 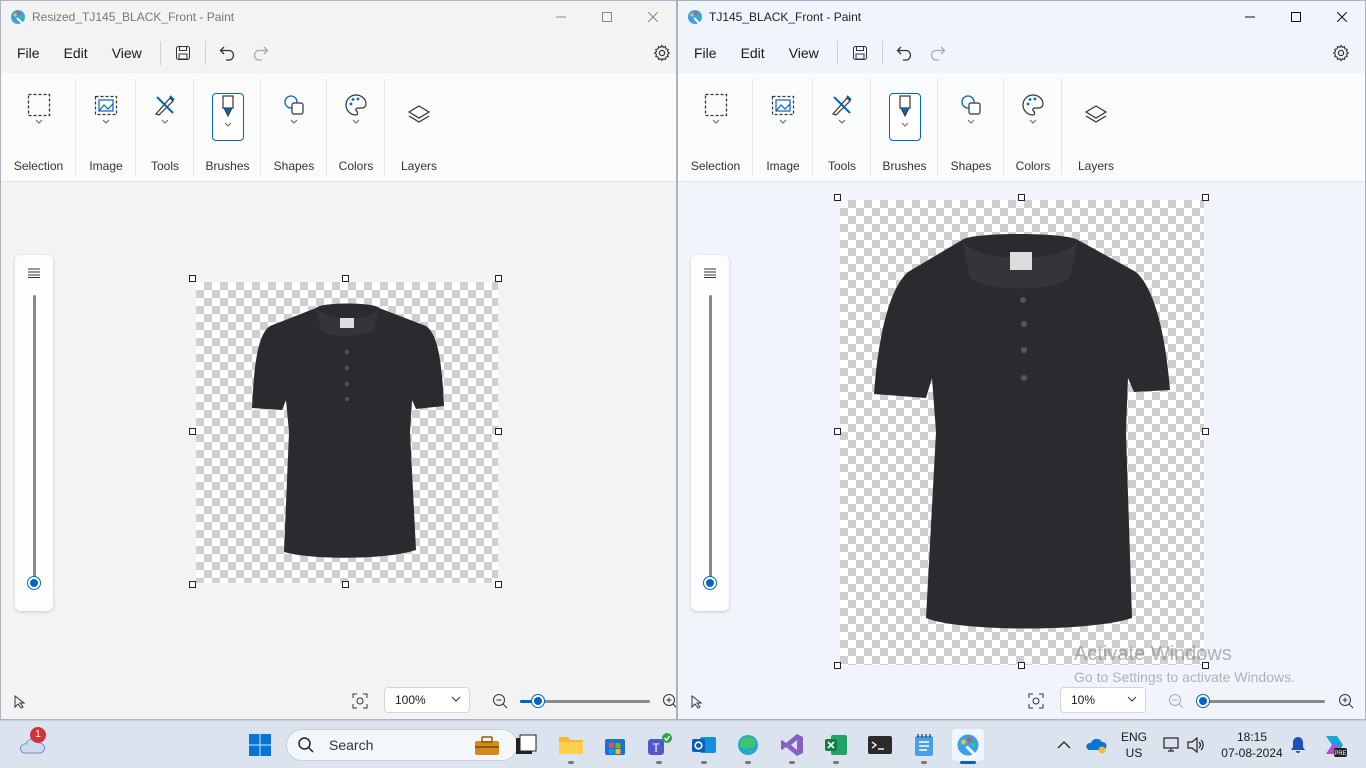 I want to click on maximize-icon, so click(x=1296, y=16).